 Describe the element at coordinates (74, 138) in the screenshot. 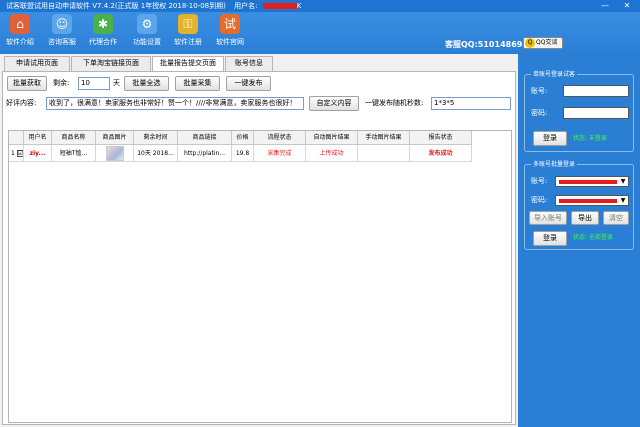

I see `column-header: 商品名称` at that location.